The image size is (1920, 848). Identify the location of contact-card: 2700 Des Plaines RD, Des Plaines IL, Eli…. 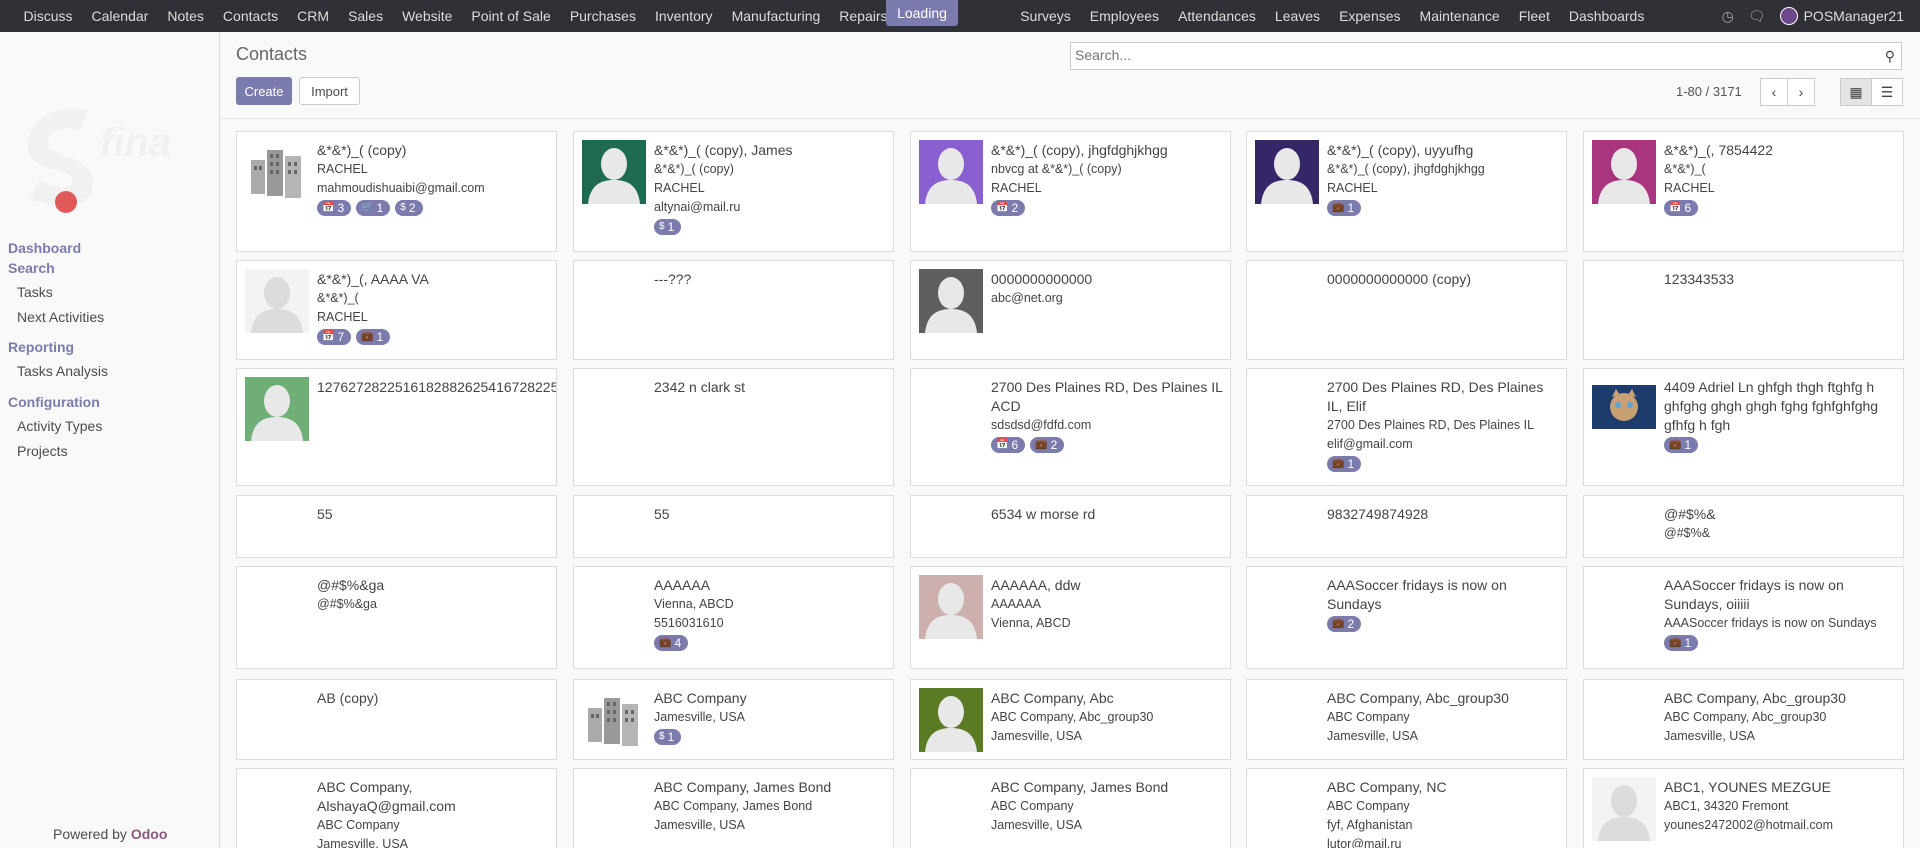
(1406, 427).